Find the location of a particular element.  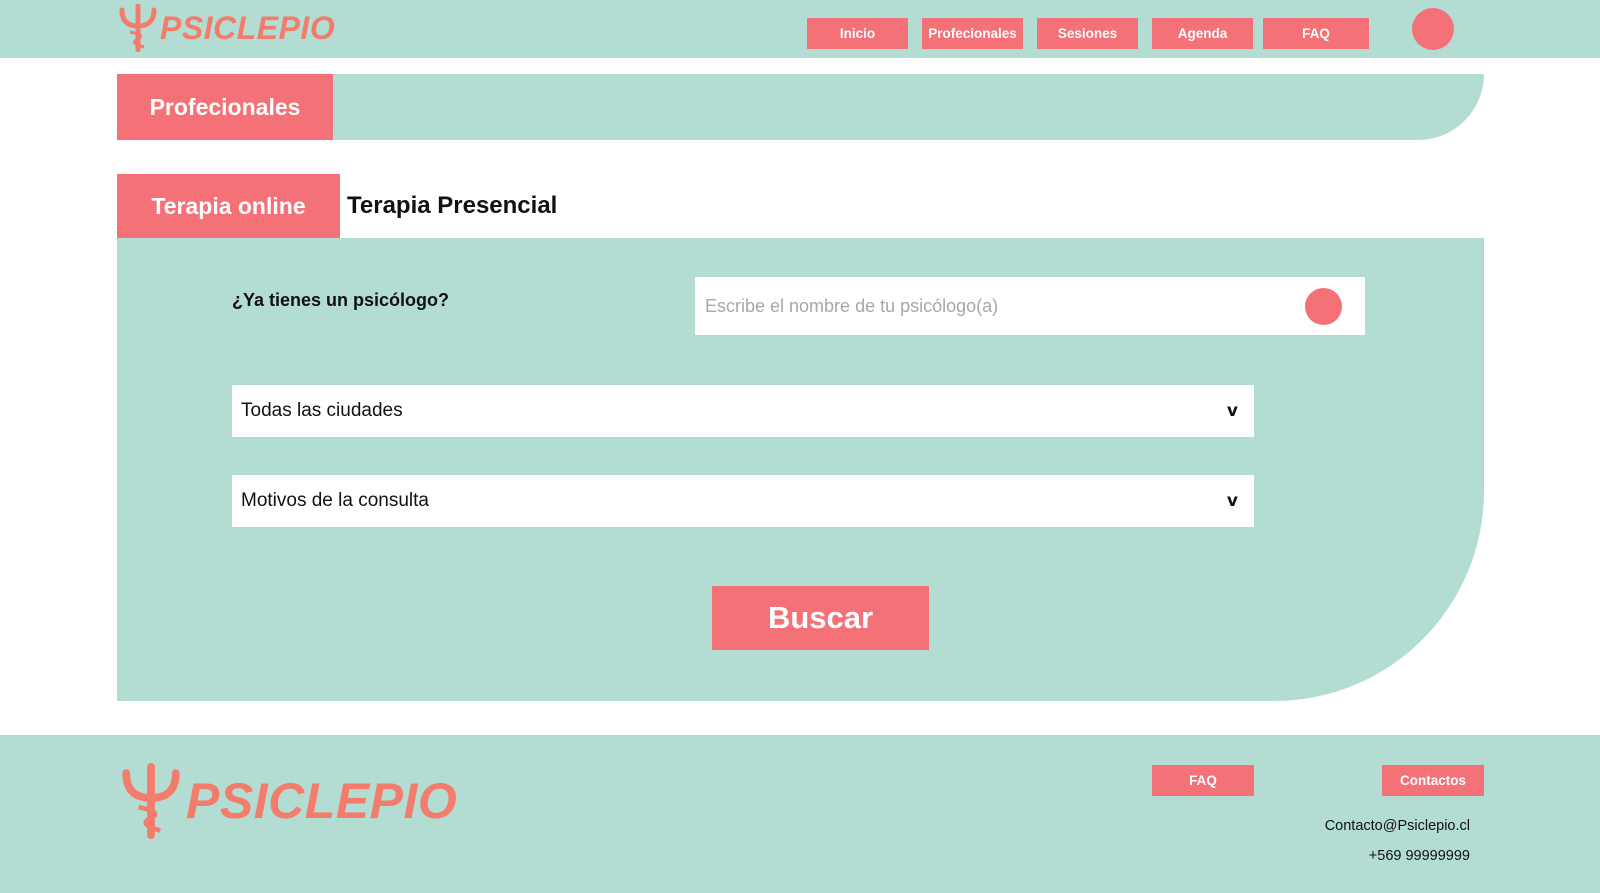

city-select-value: Todas las ciudades is located at coordinates (322, 410).